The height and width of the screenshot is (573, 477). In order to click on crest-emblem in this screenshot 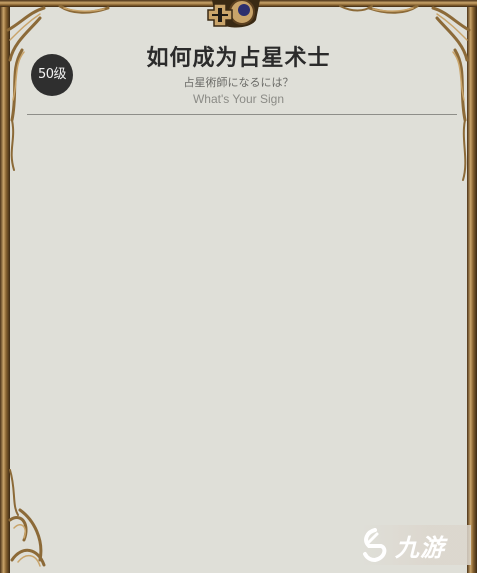, I will do `click(233, 14)`.